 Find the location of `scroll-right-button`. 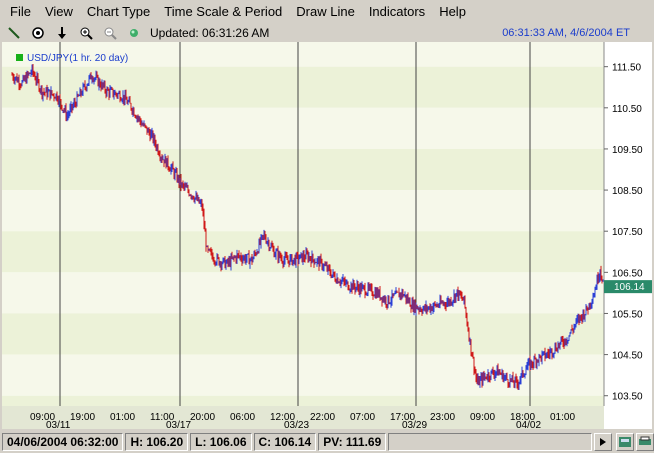

scroll-right-button is located at coordinates (603, 442).